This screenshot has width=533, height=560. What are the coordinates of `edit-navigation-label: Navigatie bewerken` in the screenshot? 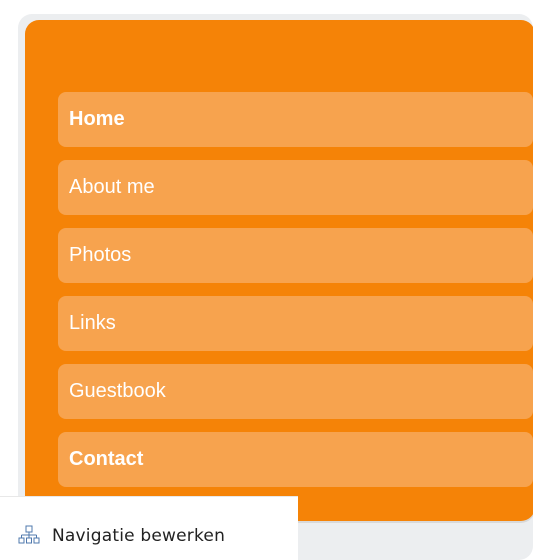 It's located at (139, 536).